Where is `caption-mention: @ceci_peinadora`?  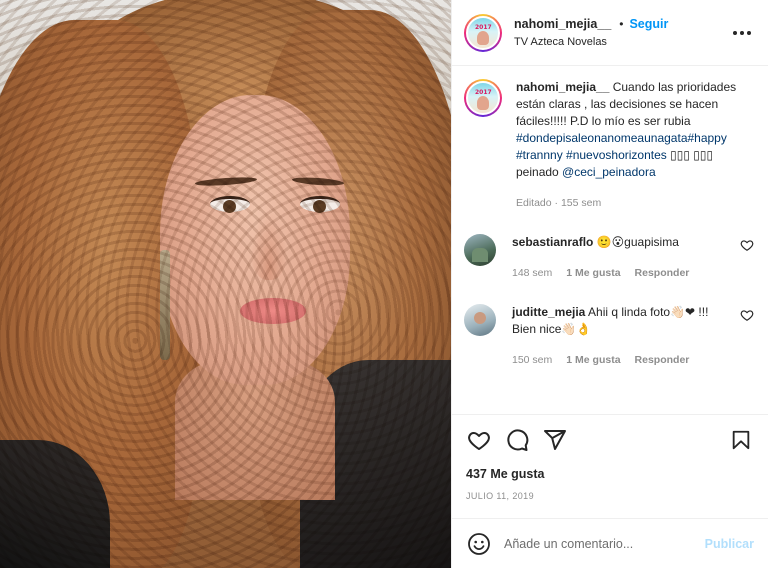
caption-mention: @ceci_peinadora is located at coordinates (609, 172).